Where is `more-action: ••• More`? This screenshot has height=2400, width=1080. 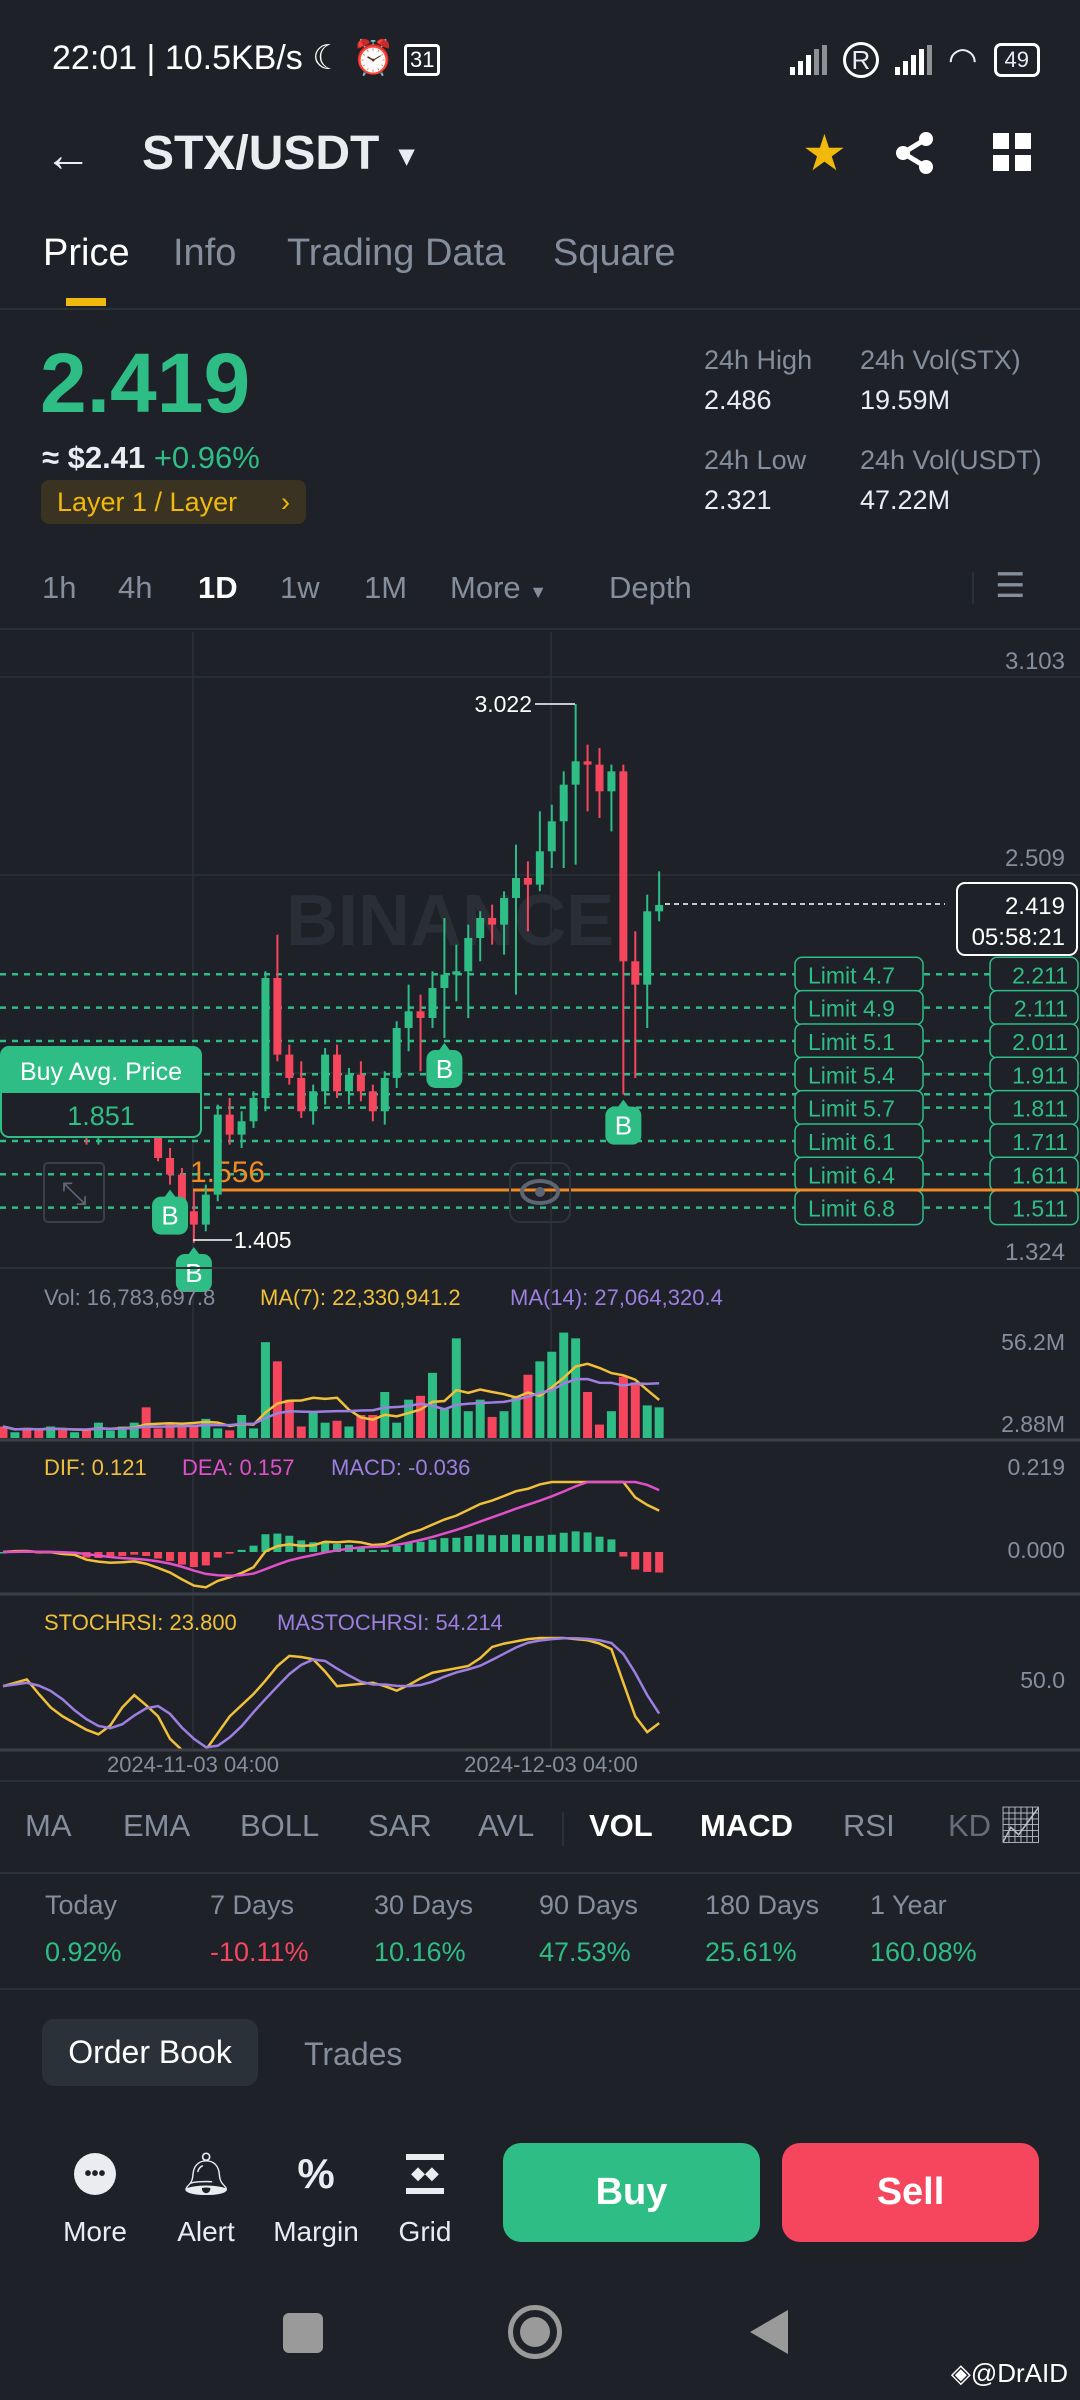
more-action: ••• More is located at coordinates (95, 2199).